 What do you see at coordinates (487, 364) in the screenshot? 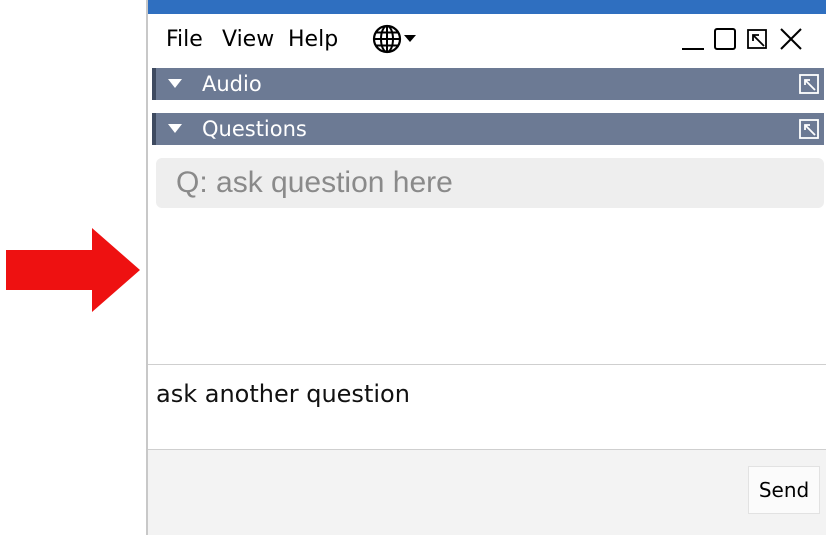
I see `divider` at bounding box center [487, 364].